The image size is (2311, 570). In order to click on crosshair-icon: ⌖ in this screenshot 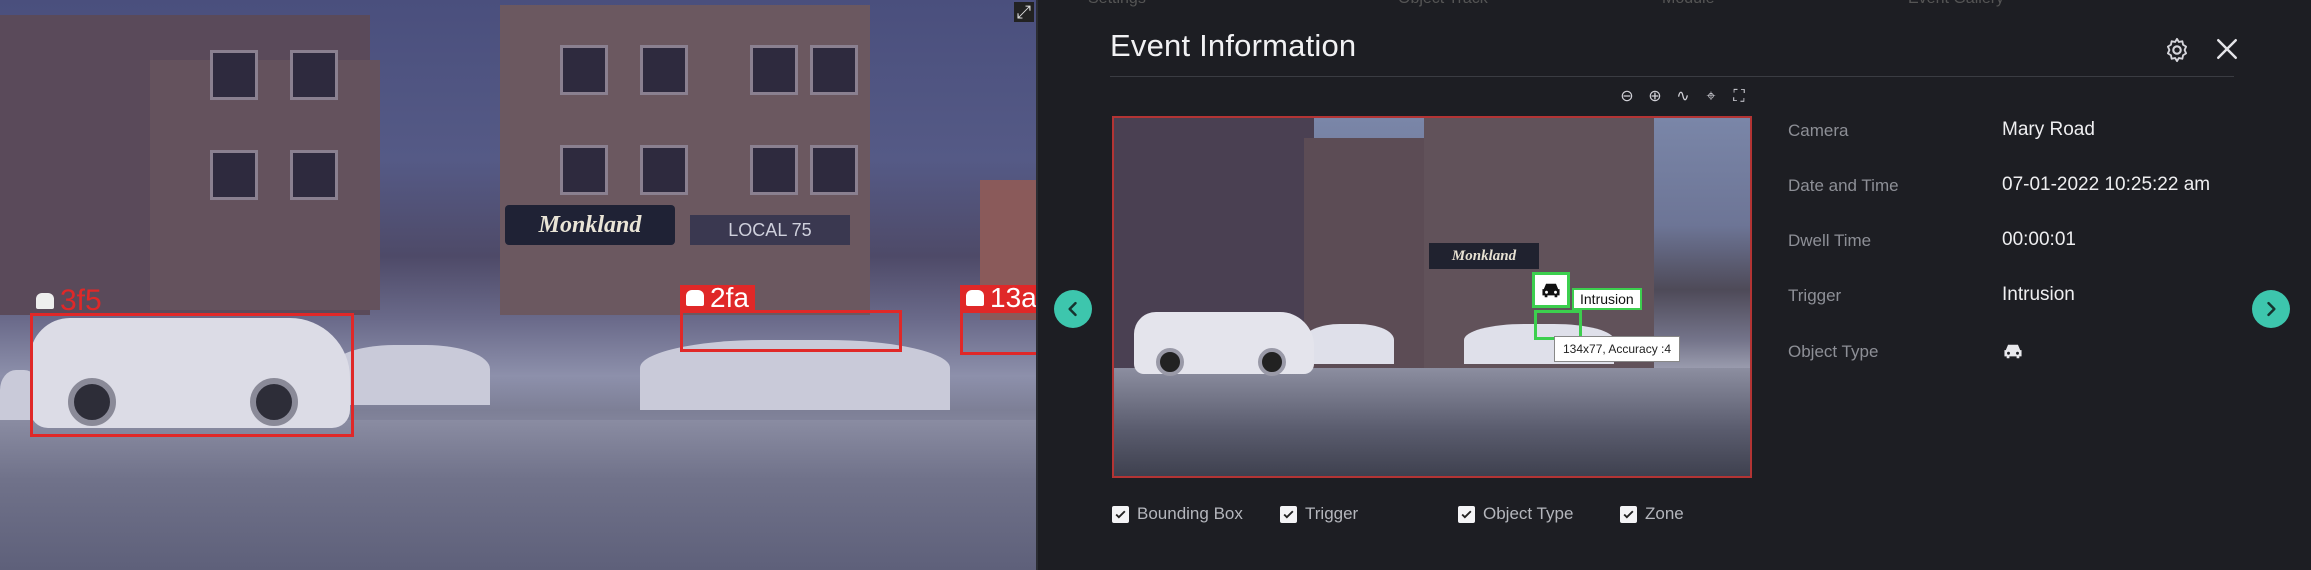, I will do `click(1711, 97)`.